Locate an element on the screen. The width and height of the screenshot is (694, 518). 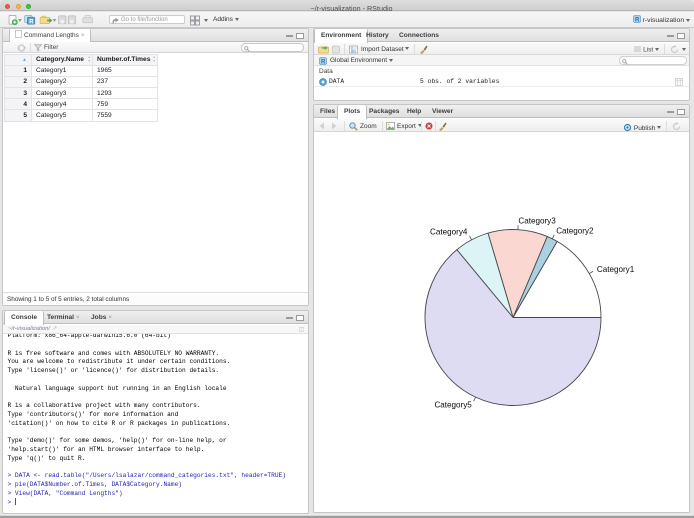
svg-text: Category4 is located at coordinates (449, 232).